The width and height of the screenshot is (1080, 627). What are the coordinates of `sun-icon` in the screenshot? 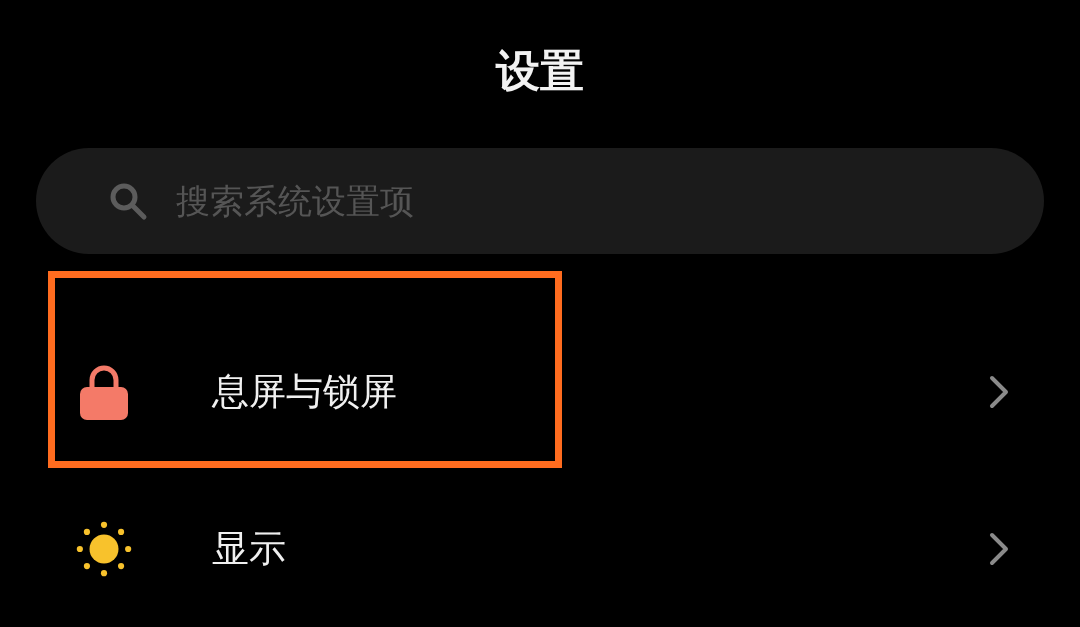 It's located at (104, 548).